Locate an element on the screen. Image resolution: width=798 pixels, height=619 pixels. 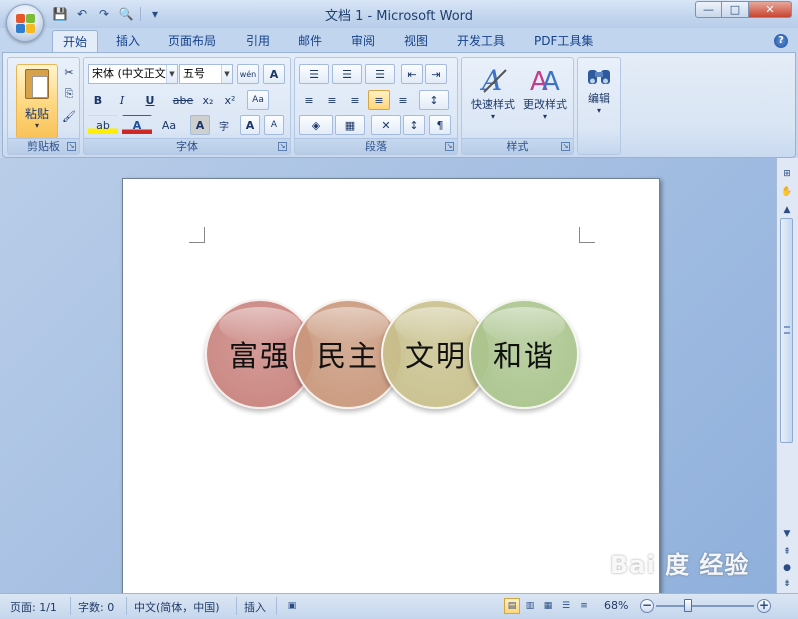
font-size-combo: 五号 ▼ is located at coordinates (206, 74).